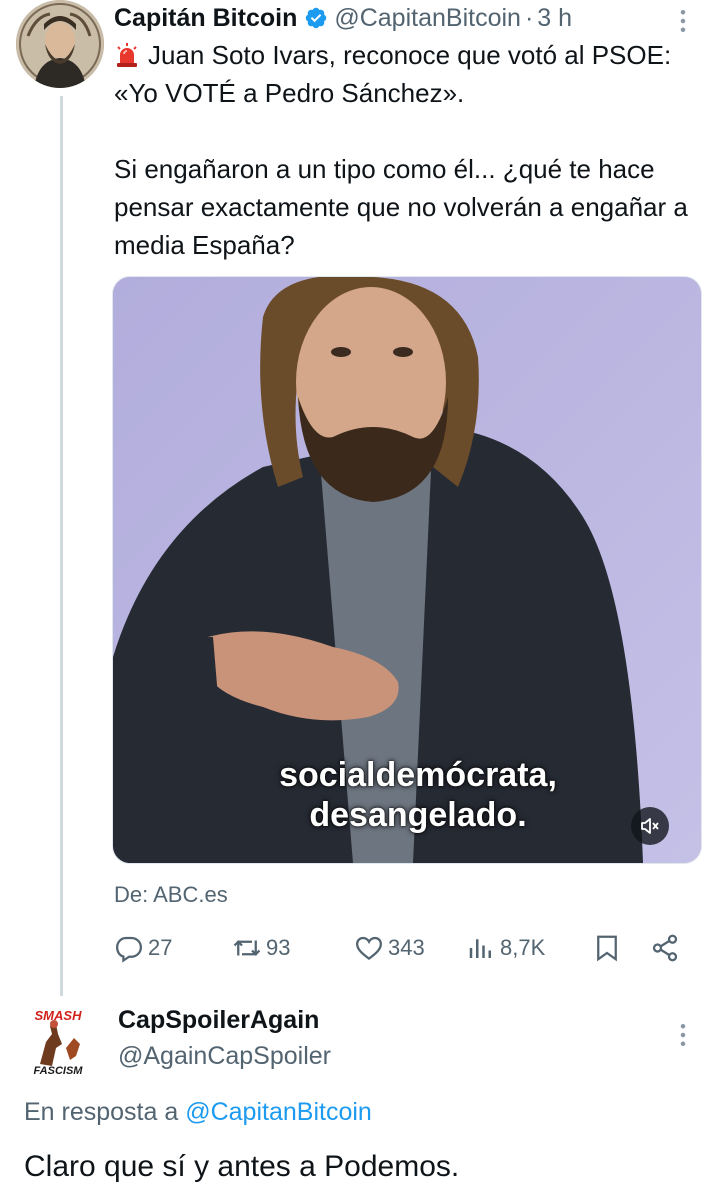  What do you see at coordinates (61, 546) in the screenshot?
I see `thread-line` at bounding box center [61, 546].